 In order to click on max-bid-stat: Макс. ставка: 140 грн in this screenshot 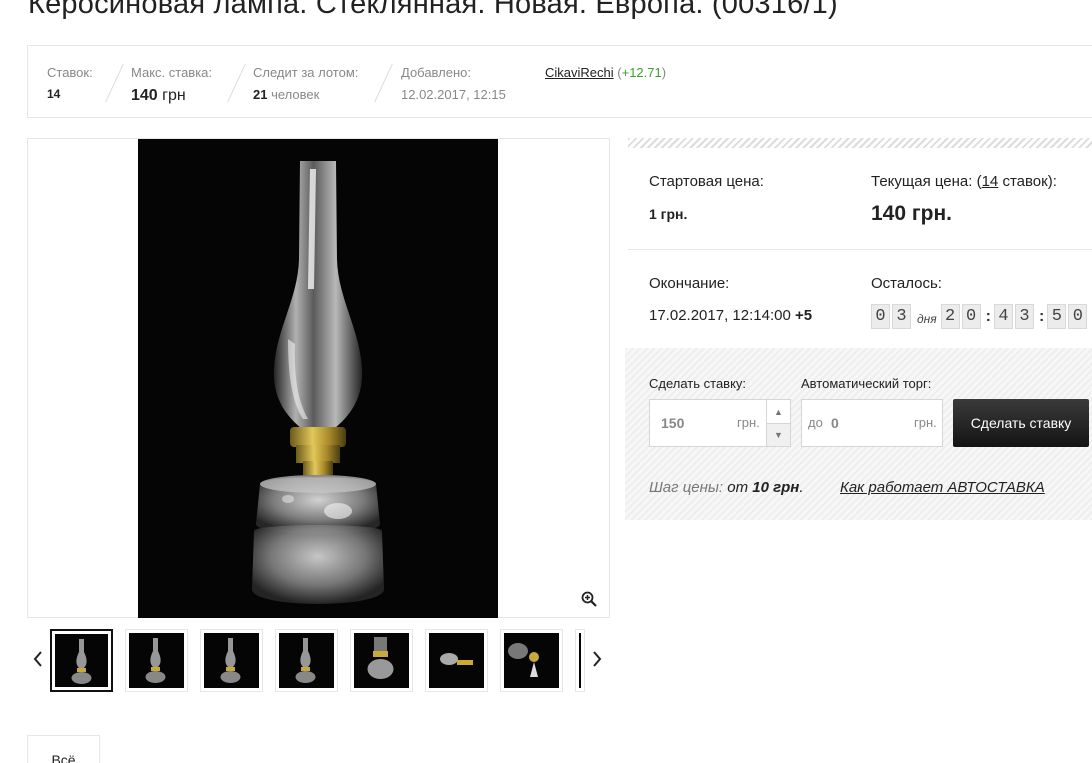, I will do `click(171, 85)`.